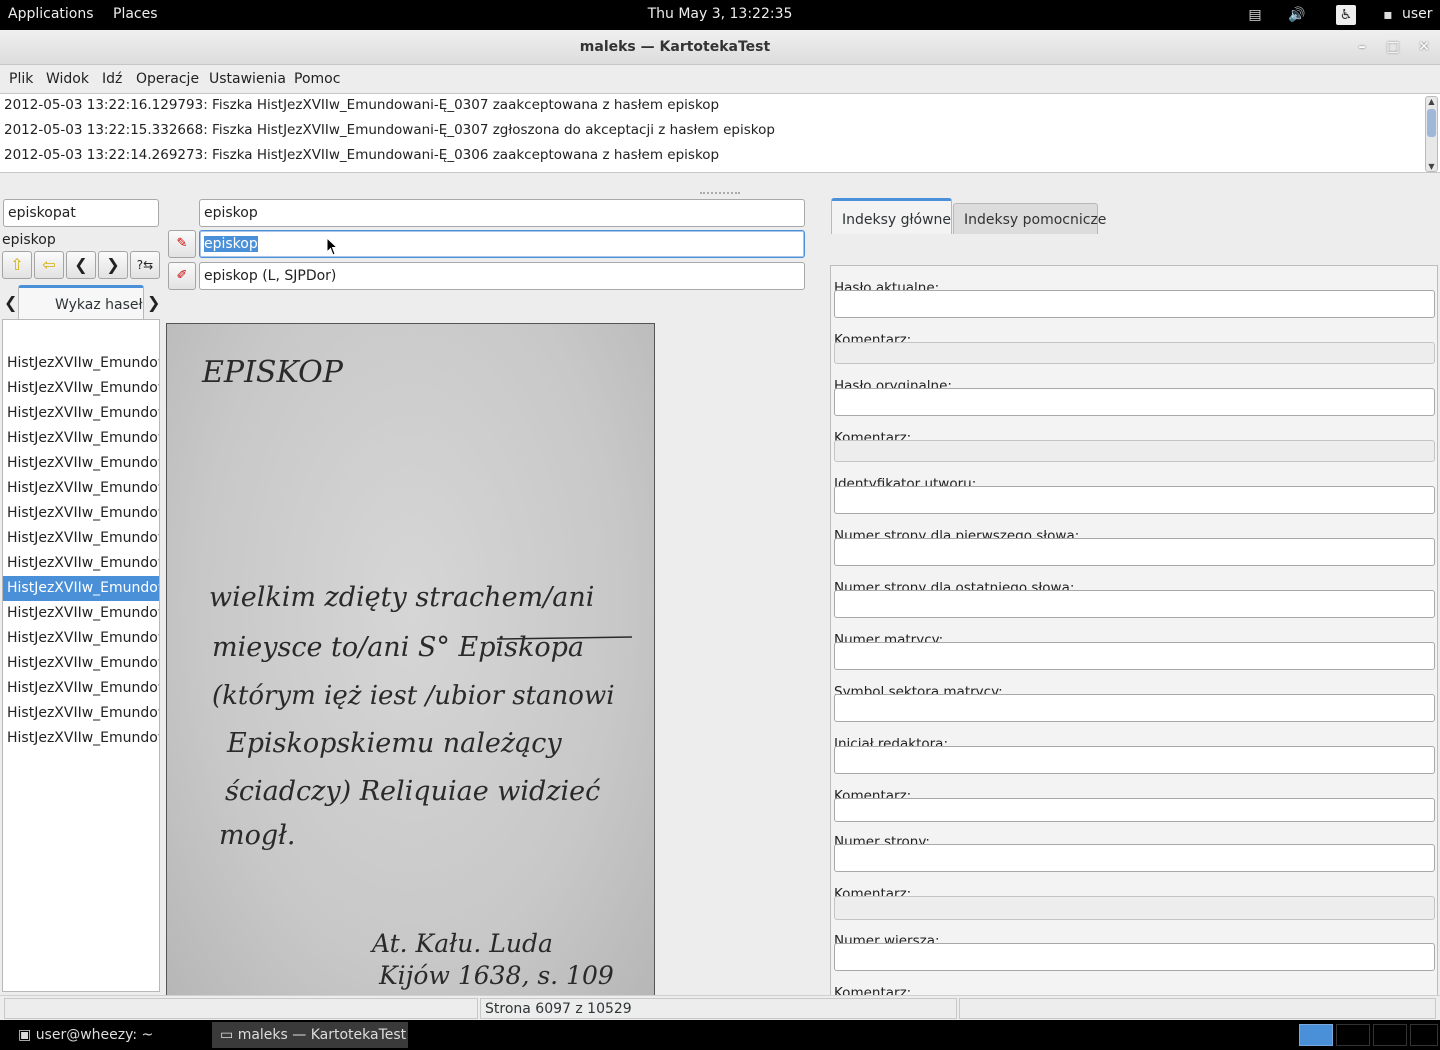 This screenshot has width=1440, height=1050. What do you see at coordinates (81, 588) in the screenshot?
I see `list-item: HistJezXVIIw_Emundowani-Ę_0307` at bounding box center [81, 588].